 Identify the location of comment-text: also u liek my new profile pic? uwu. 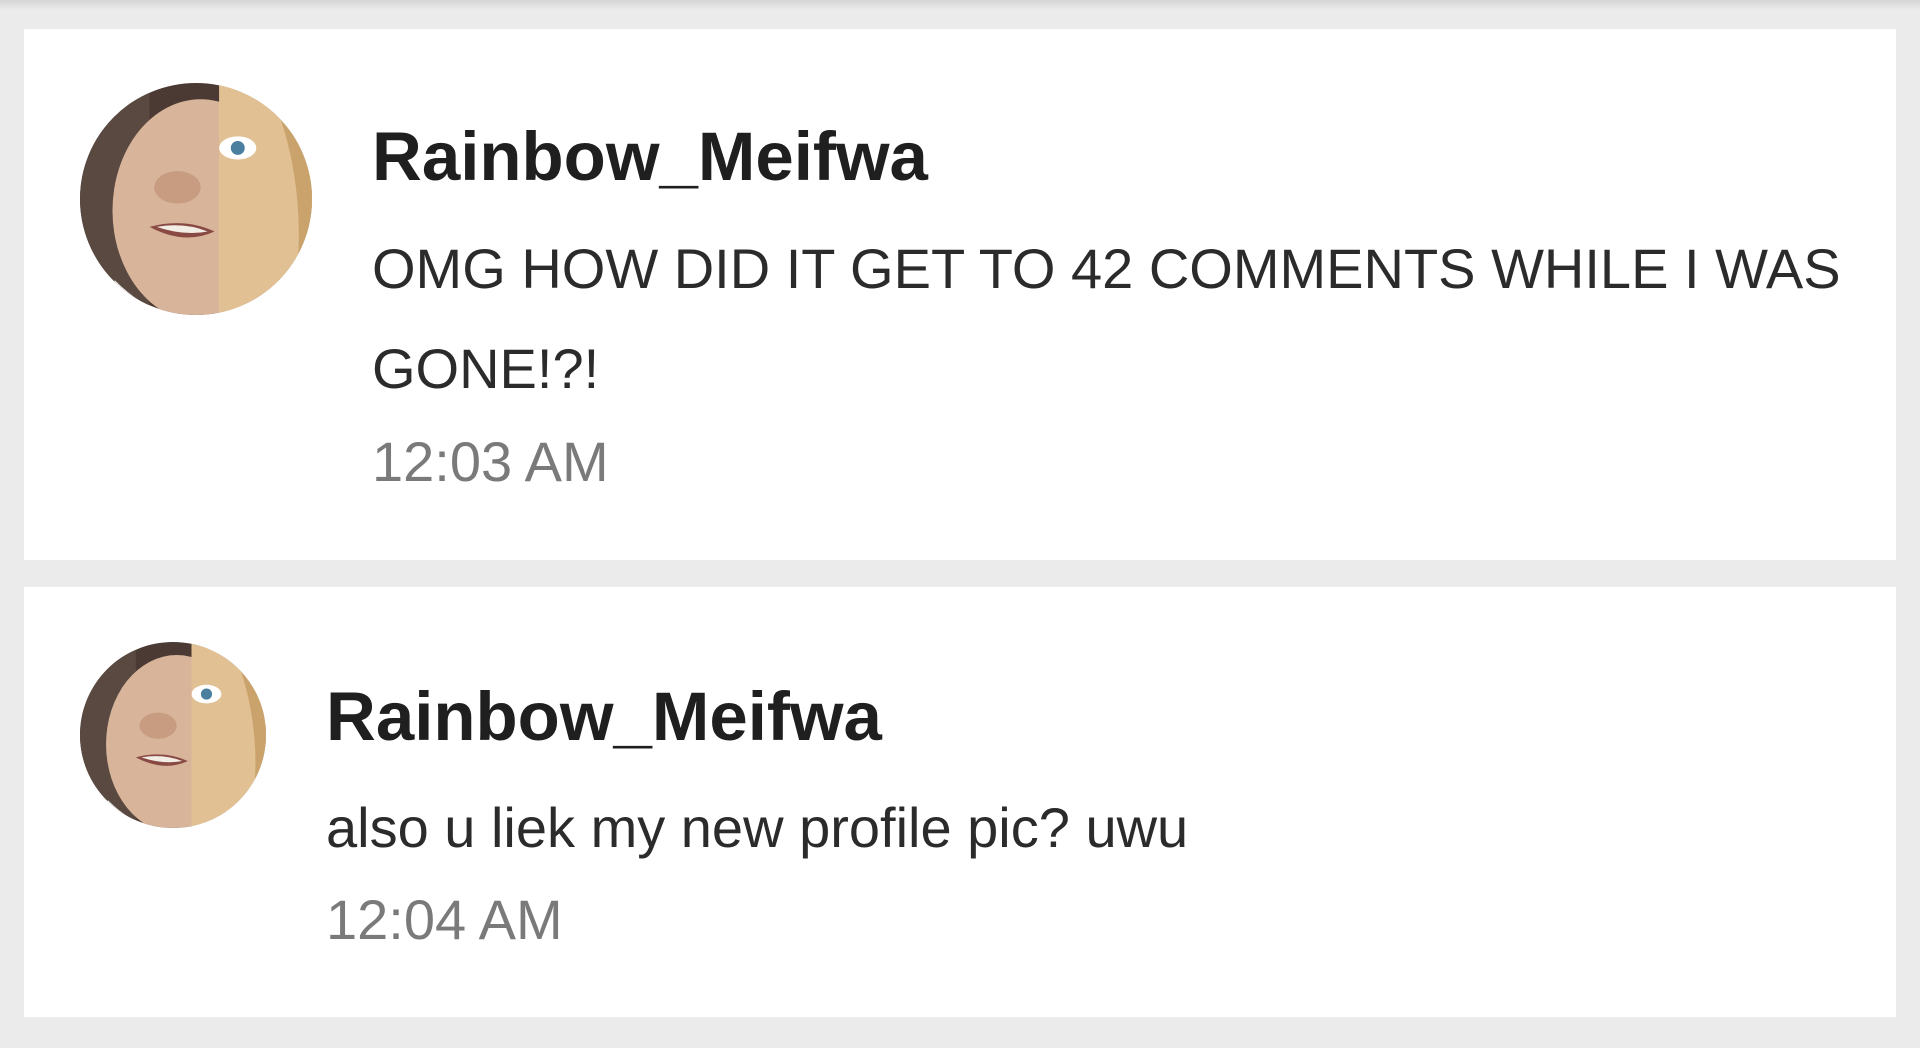
(757, 827).